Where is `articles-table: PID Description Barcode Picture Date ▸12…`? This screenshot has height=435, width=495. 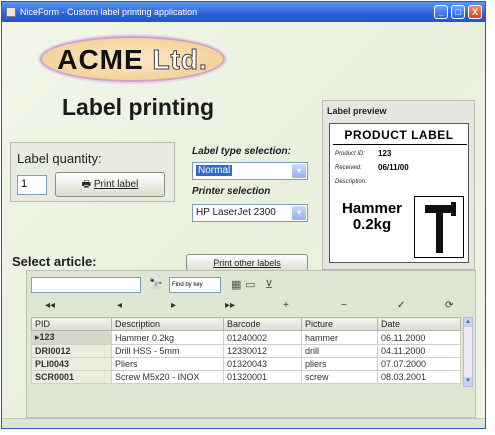
articles-table: PID Description Barcode Picture Date ▸12… is located at coordinates (246, 350).